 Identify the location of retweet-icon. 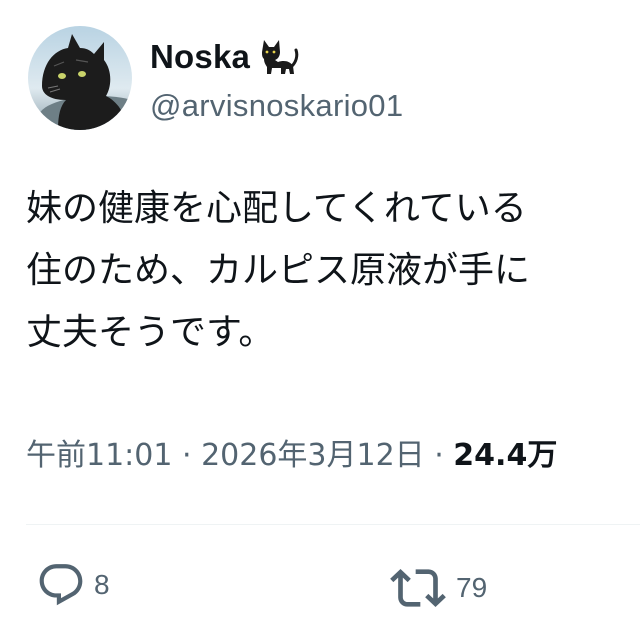
(418, 588).